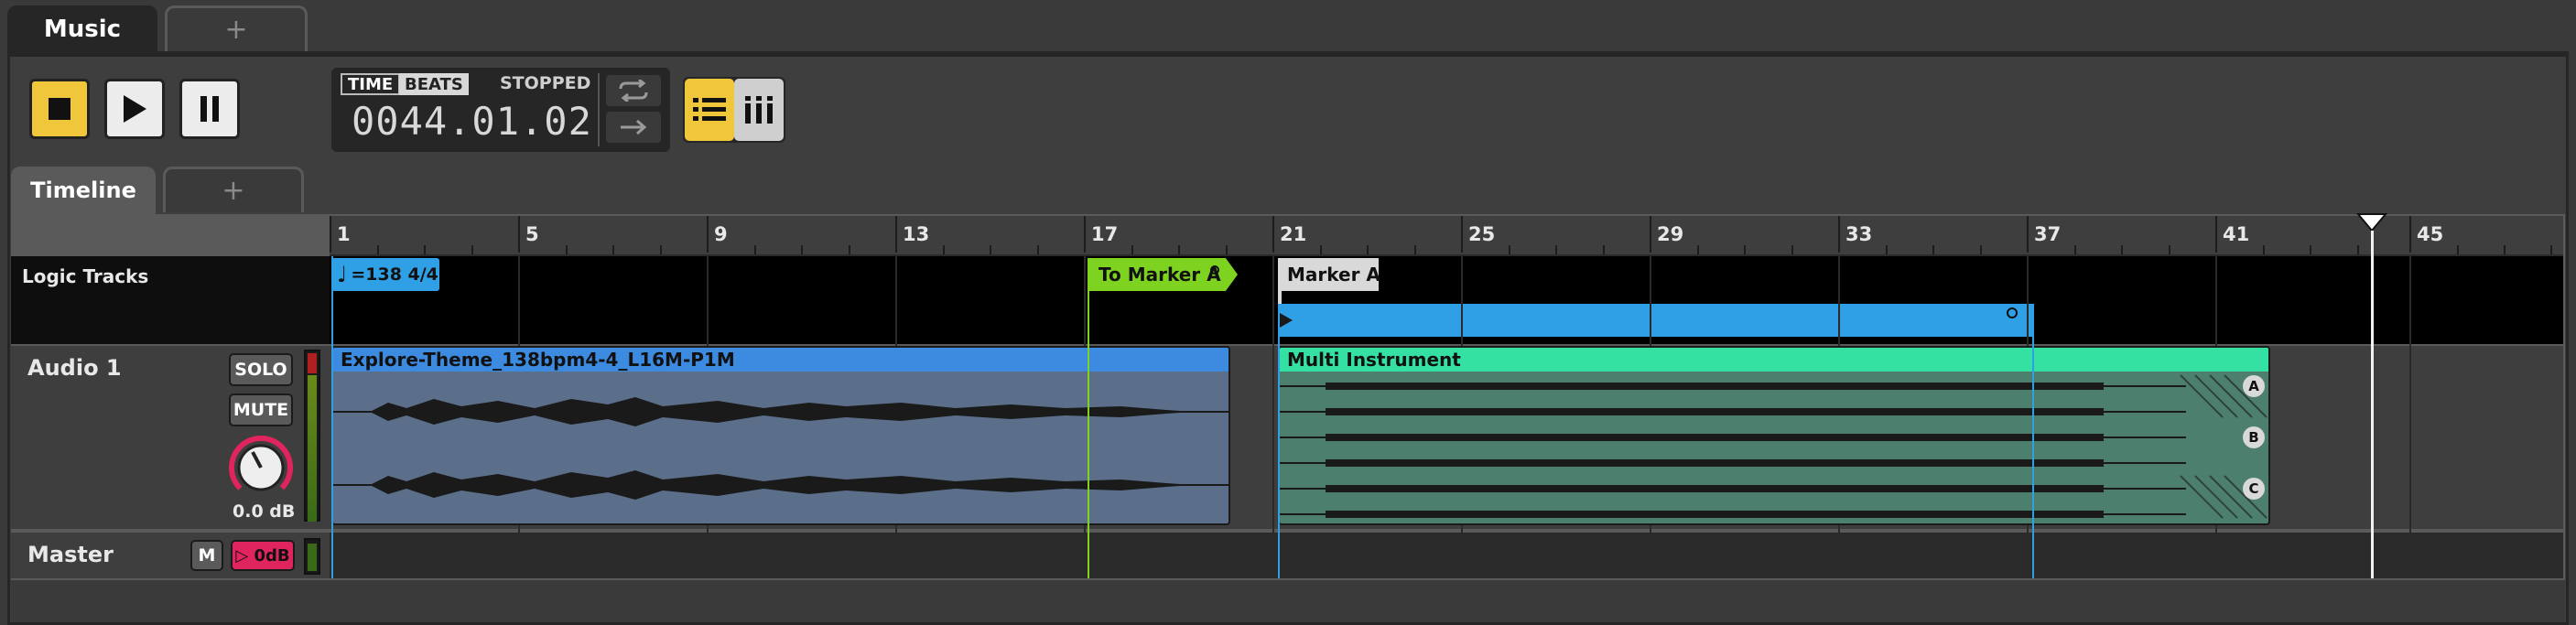 This screenshot has width=2576, height=625. Describe the element at coordinates (312, 556) in the screenshot. I see `master-level-meter` at that location.